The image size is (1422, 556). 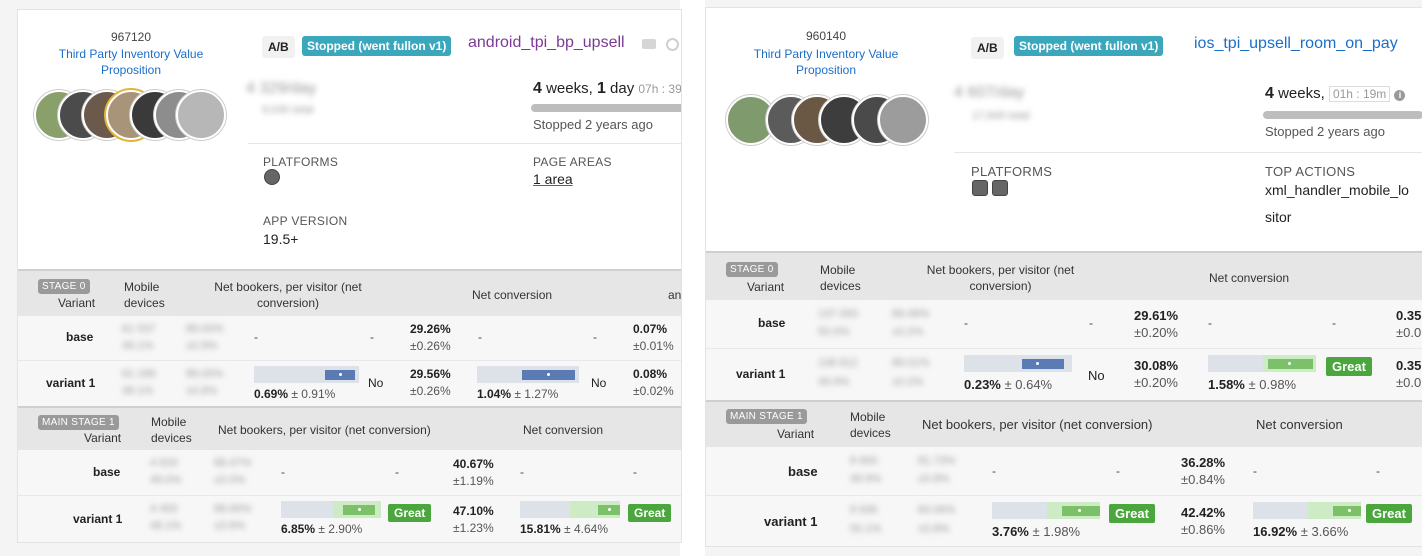 What do you see at coordinates (1310, 171) in the screenshot?
I see `top-actions-label: TOP ACTIONS` at bounding box center [1310, 171].